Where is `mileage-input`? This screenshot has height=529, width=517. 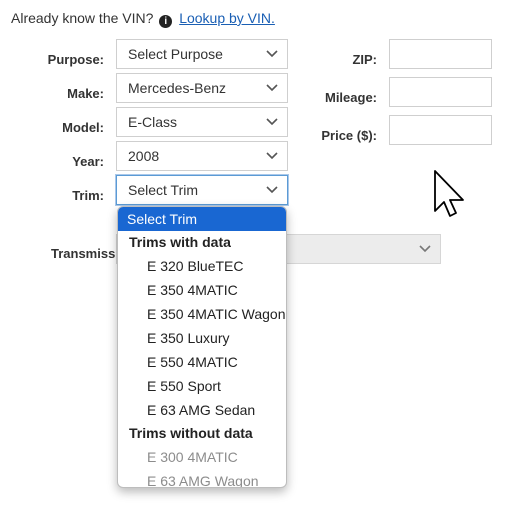 mileage-input is located at coordinates (440, 92).